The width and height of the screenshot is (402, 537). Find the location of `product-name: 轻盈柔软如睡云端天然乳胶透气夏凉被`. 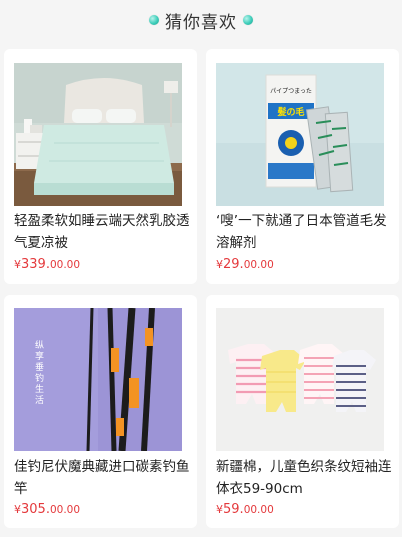

product-name: 轻盈柔软如睡云端天然乳胶透气夏凉被 is located at coordinates (102, 232).